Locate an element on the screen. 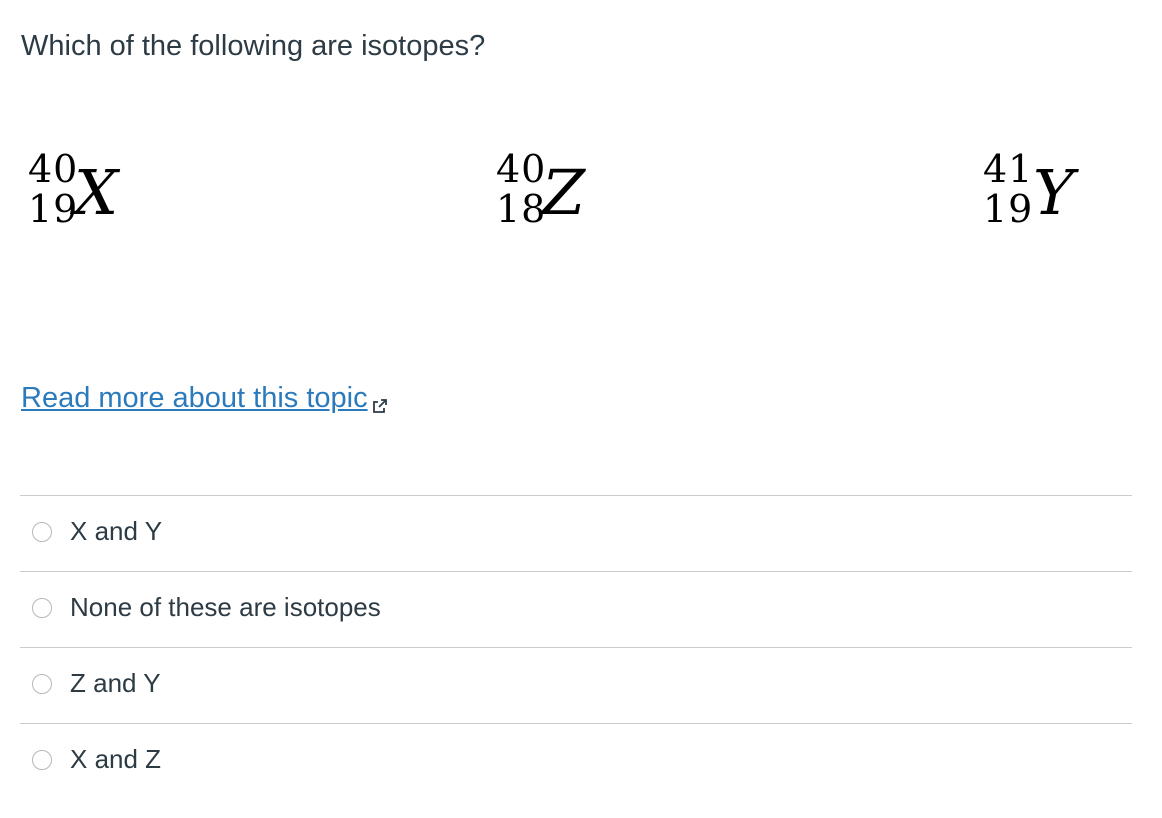 The width and height of the screenshot is (1162, 818). answer-option: X and Z is located at coordinates (576, 761).